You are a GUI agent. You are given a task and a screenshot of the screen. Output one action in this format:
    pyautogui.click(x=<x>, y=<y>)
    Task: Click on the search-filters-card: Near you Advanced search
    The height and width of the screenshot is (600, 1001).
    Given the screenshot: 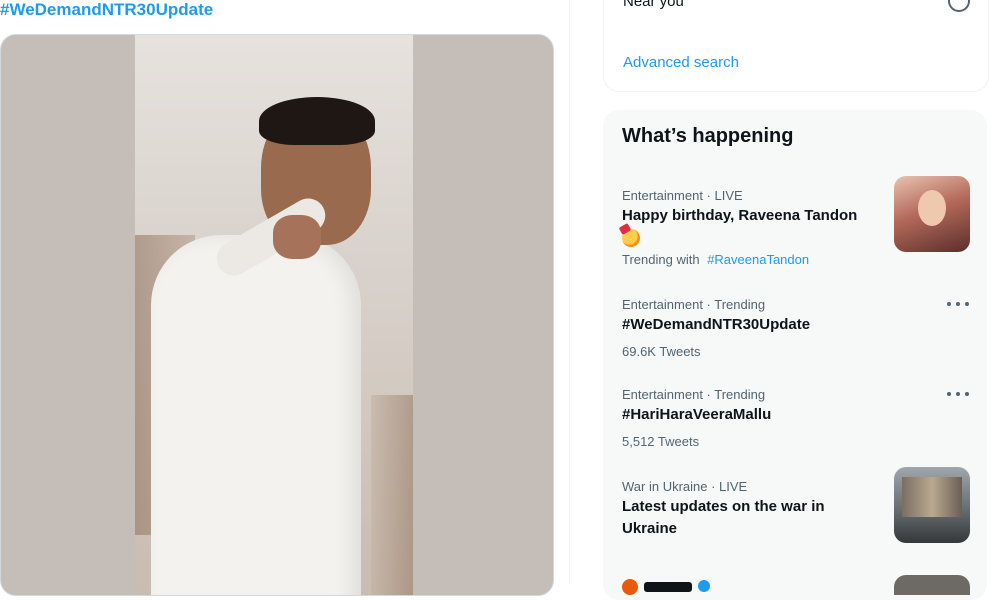 What is the action you would take?
    pyautogui.click(x=796, y=46)
    